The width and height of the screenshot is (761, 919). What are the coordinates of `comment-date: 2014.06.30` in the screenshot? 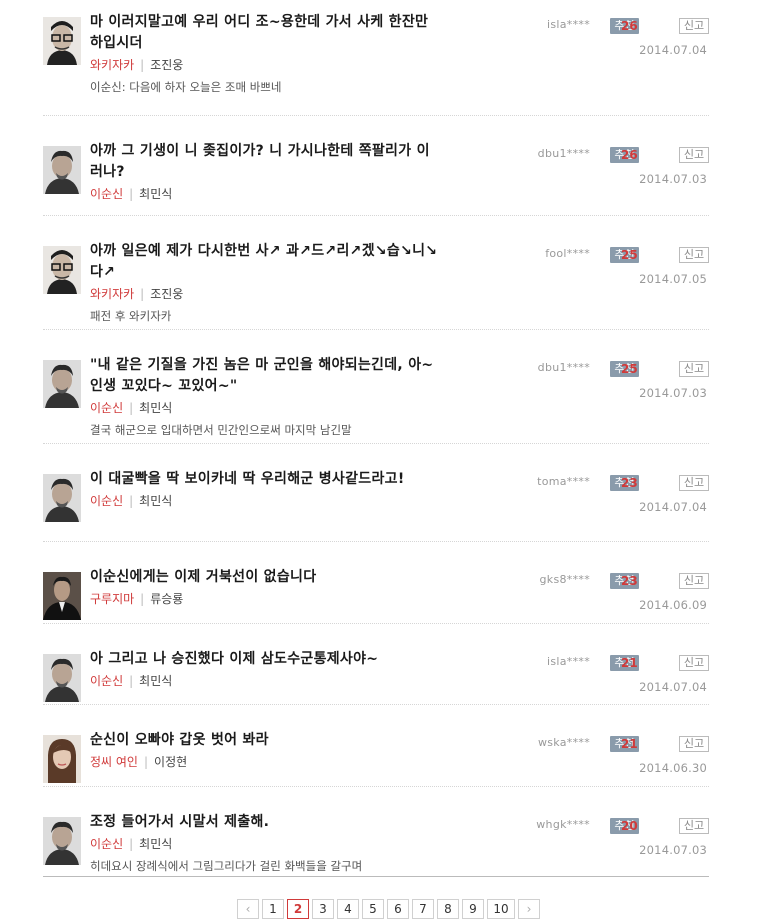 It's located at (673, 768).